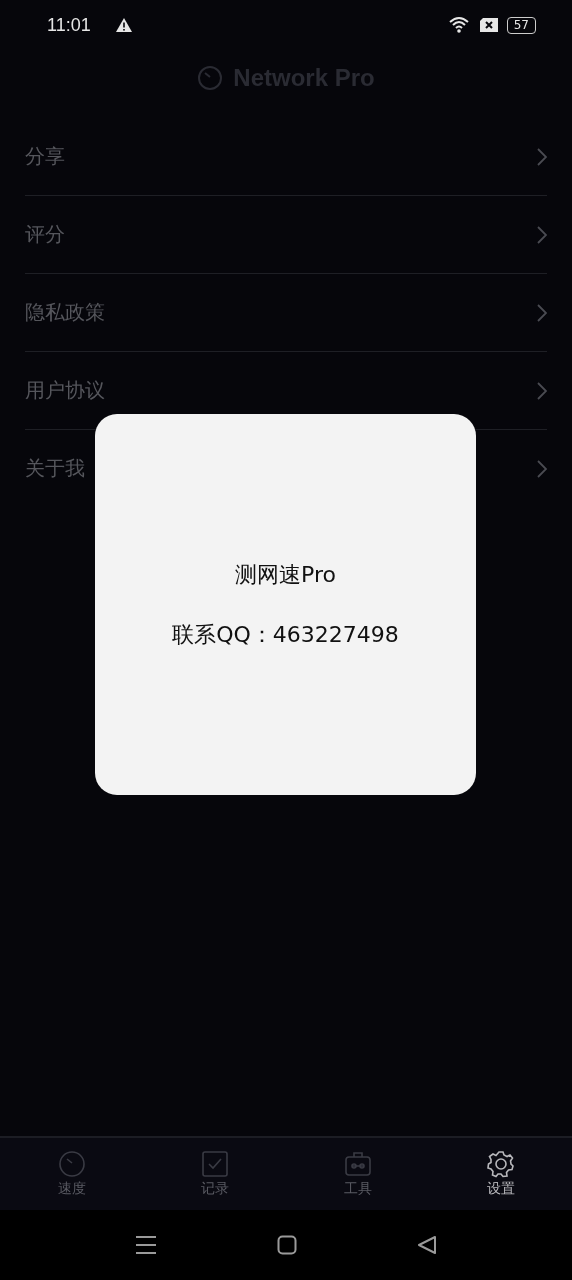  I want to click on status-time: 11:01, so click(69, 25).